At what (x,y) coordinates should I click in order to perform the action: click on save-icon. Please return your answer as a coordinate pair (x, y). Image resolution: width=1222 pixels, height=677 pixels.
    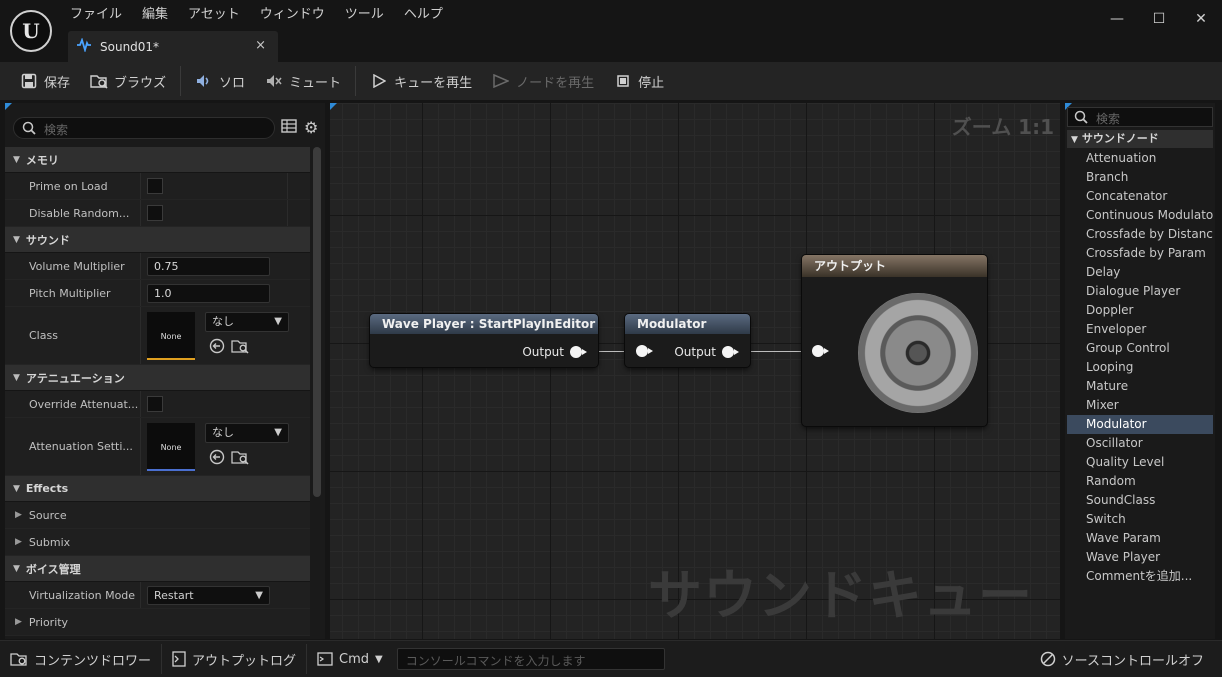
    Looking at the image, I should click on (29, 81).